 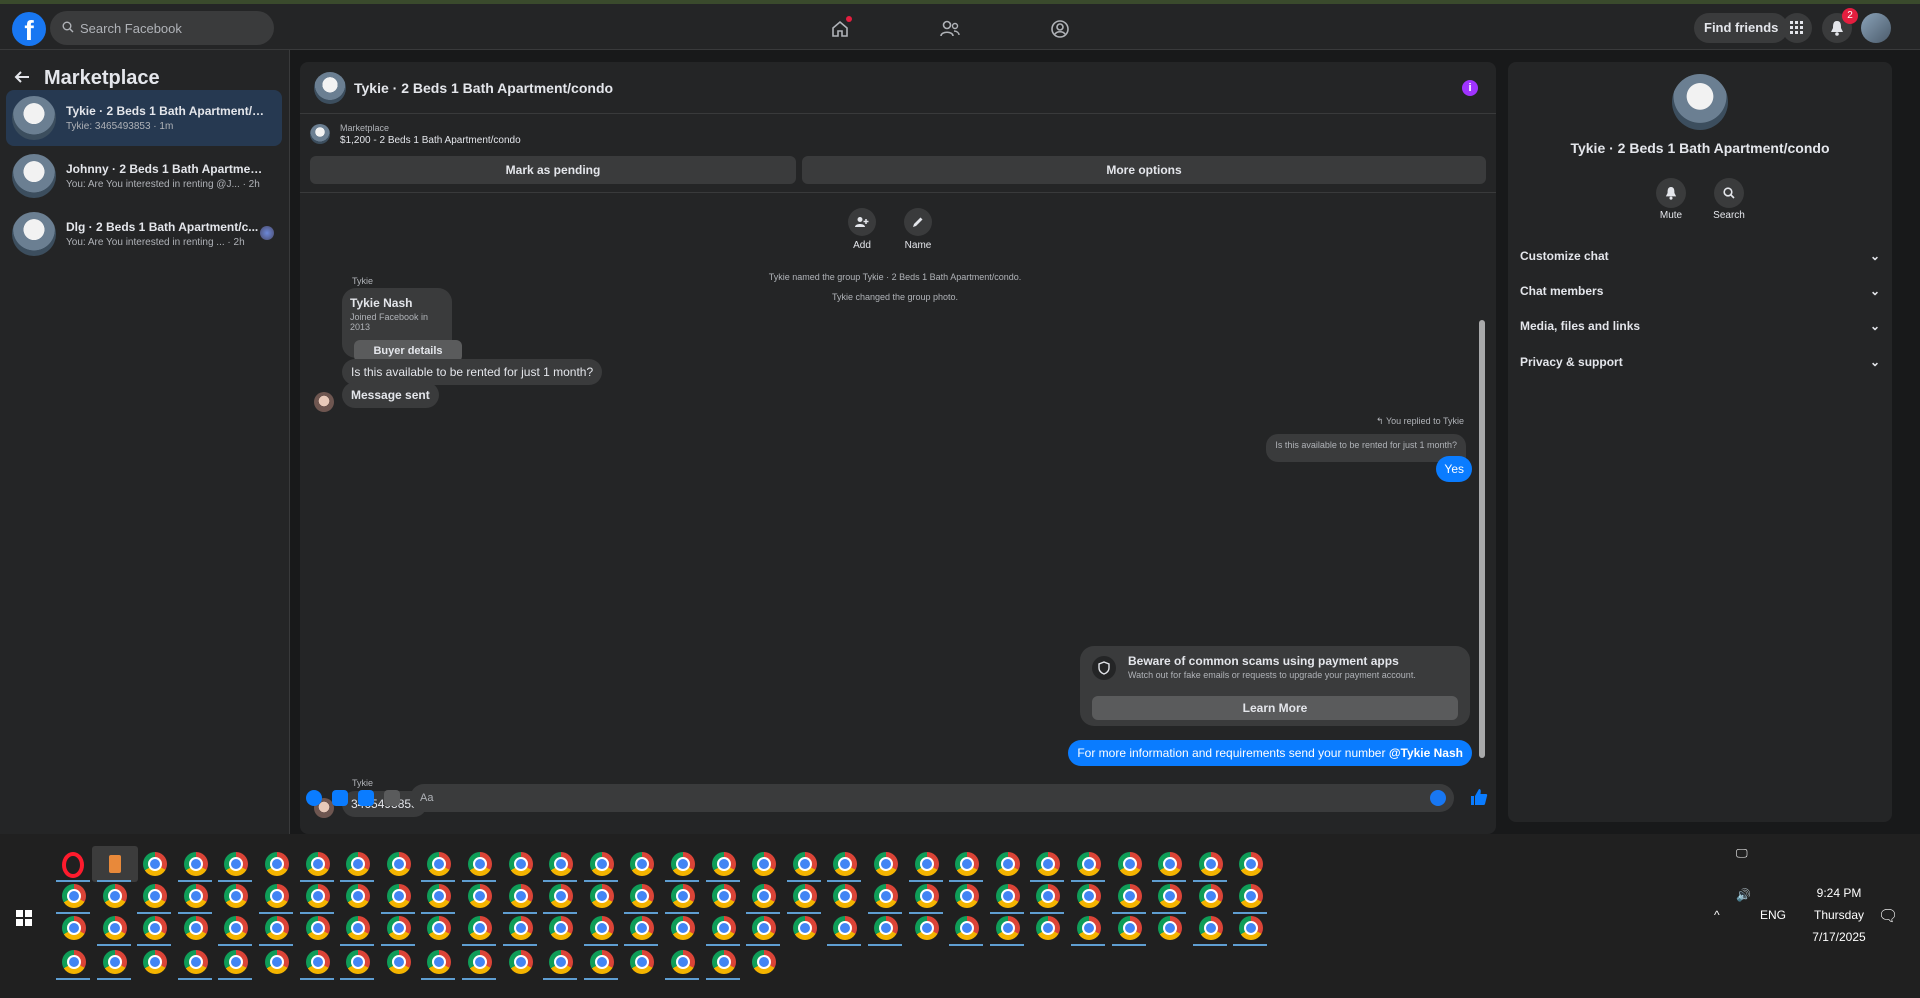 What do you see at coordinates (340, 798) in the screenshot?
I see `photo-icon` at bounding box center [340, 798].